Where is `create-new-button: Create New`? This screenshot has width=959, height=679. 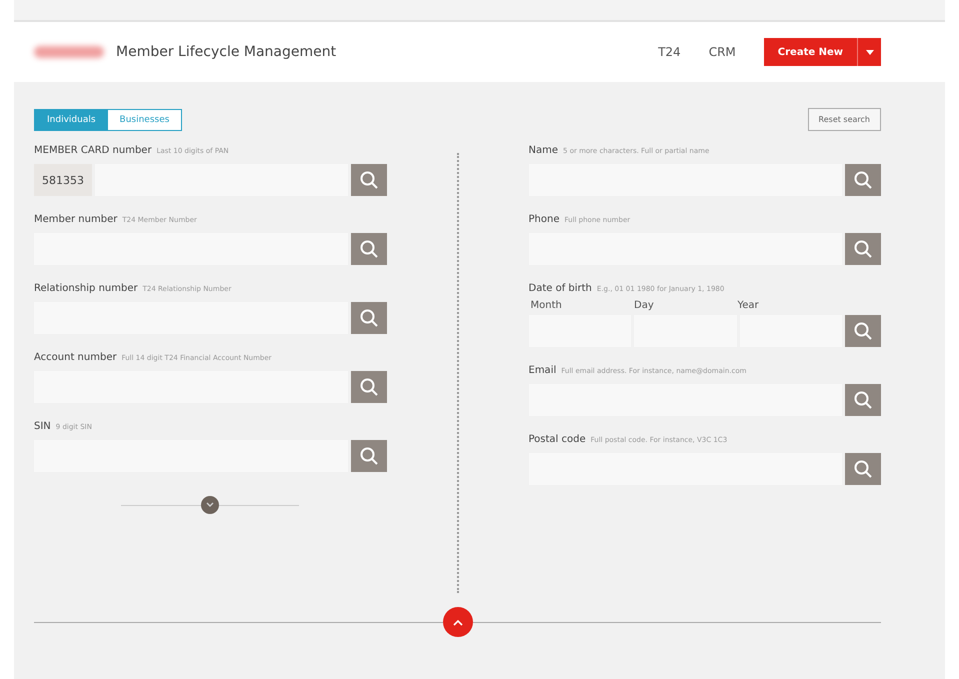
create-new-button: Create New is located at coordinates (810, 52).